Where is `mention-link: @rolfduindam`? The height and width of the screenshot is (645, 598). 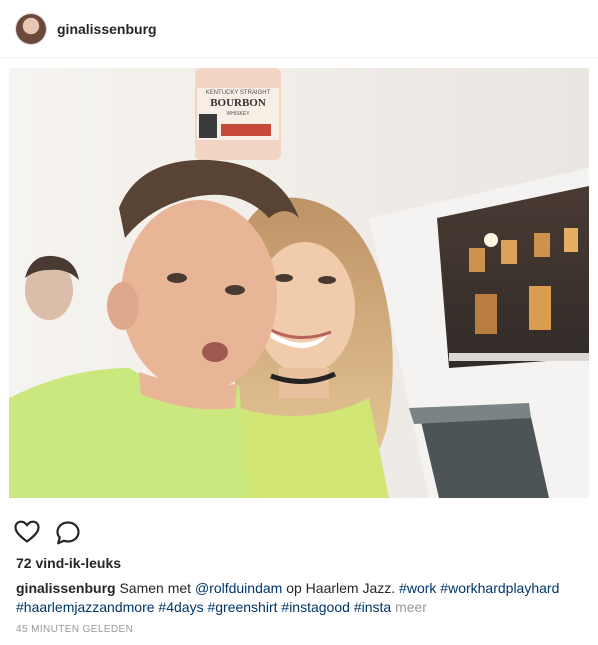 mention-link: @rolfduindam is located at coordinates (238, 588).